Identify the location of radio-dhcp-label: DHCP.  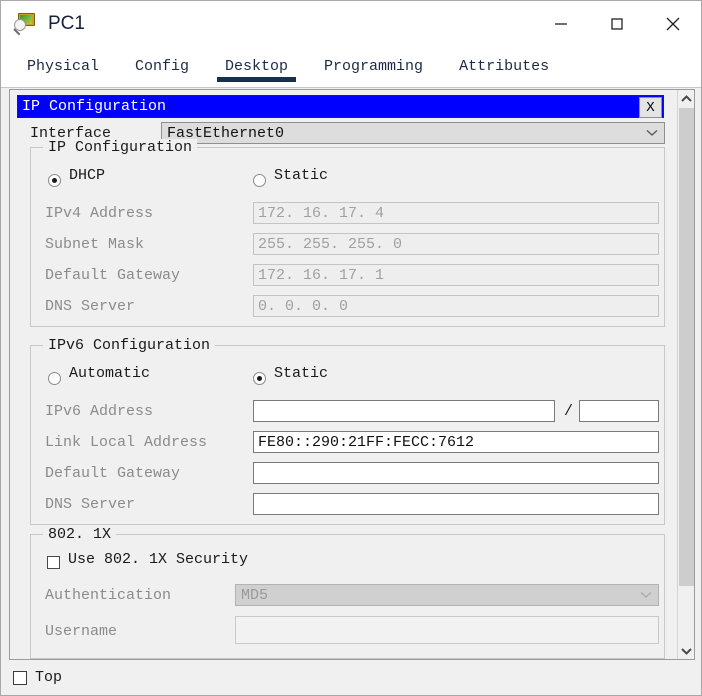
(87, 175).